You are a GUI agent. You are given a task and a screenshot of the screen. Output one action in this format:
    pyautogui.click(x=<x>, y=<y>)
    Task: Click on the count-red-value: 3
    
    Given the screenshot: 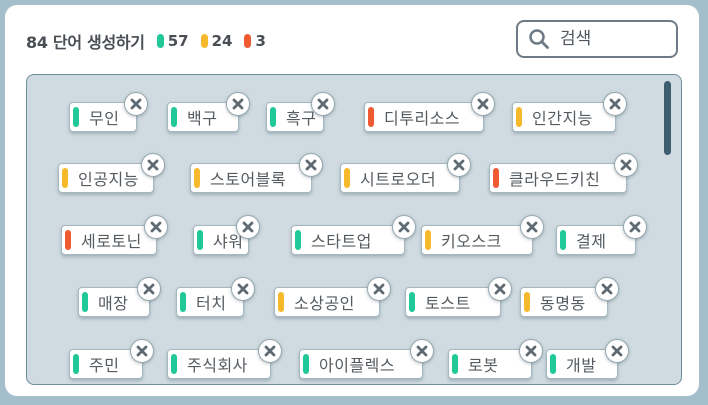 What is the action you would take?
    pyautogui.click(x=260, y=41)
    